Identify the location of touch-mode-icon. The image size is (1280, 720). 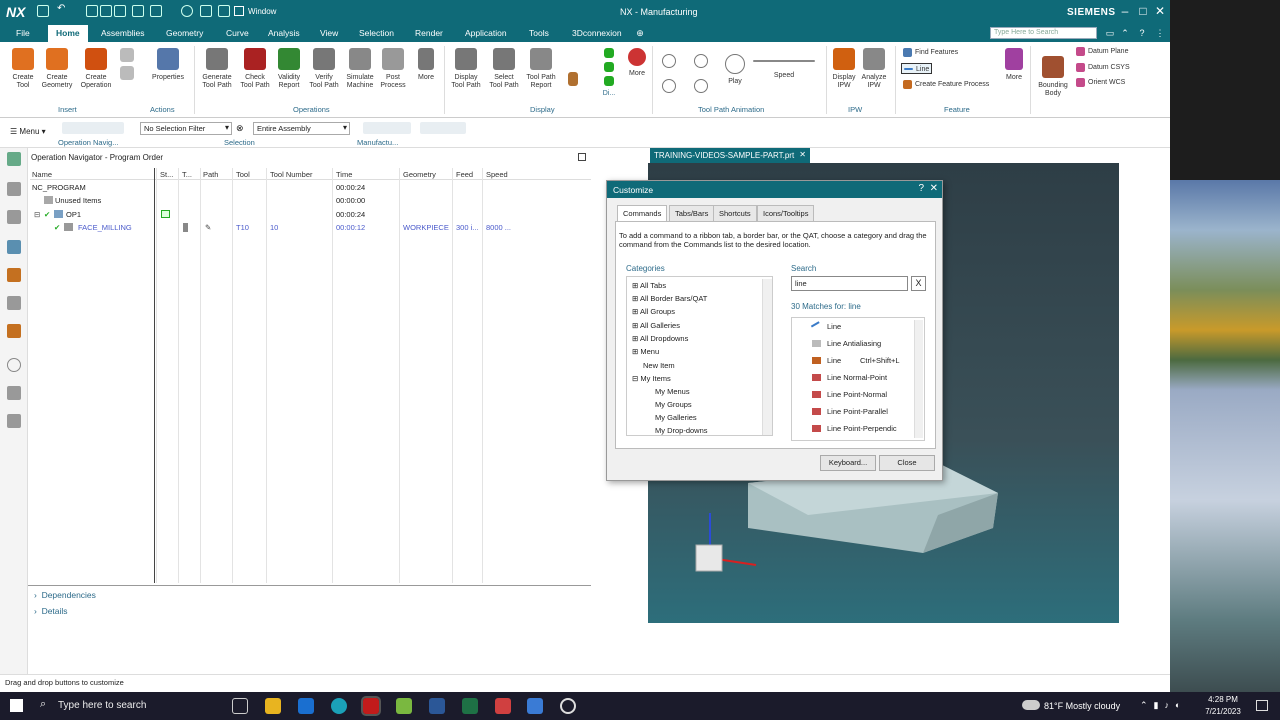
(156, 11).